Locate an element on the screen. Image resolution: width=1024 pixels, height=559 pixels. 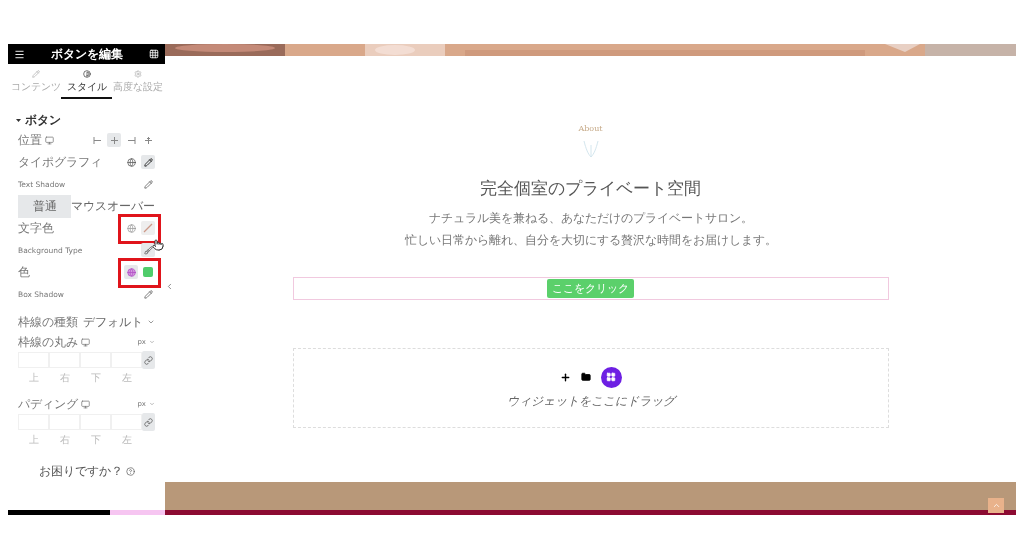
folder-icon is located at coordinates (585, 377).